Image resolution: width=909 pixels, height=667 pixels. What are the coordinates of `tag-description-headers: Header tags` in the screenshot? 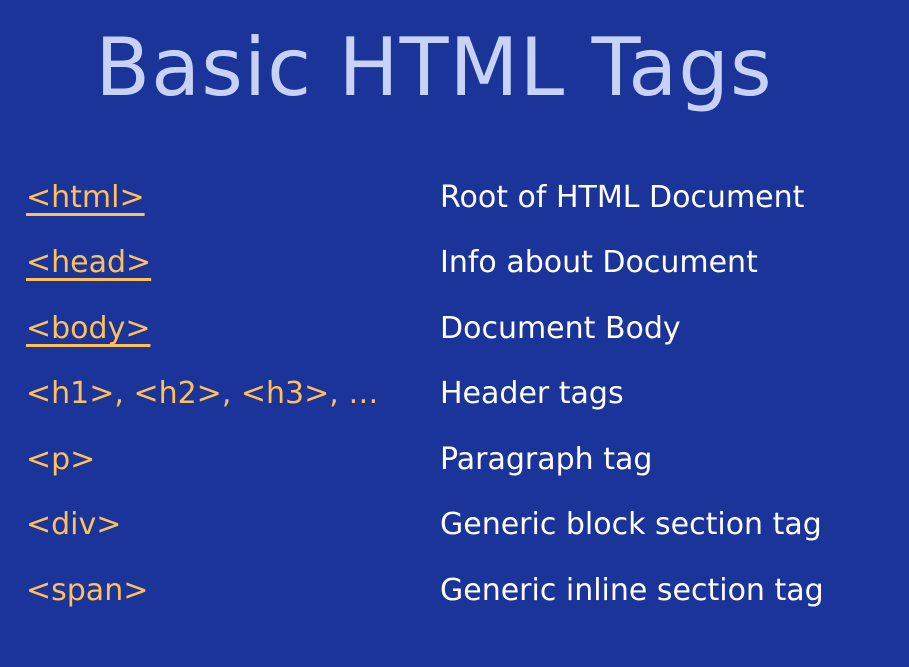 It's located at (532, 394).